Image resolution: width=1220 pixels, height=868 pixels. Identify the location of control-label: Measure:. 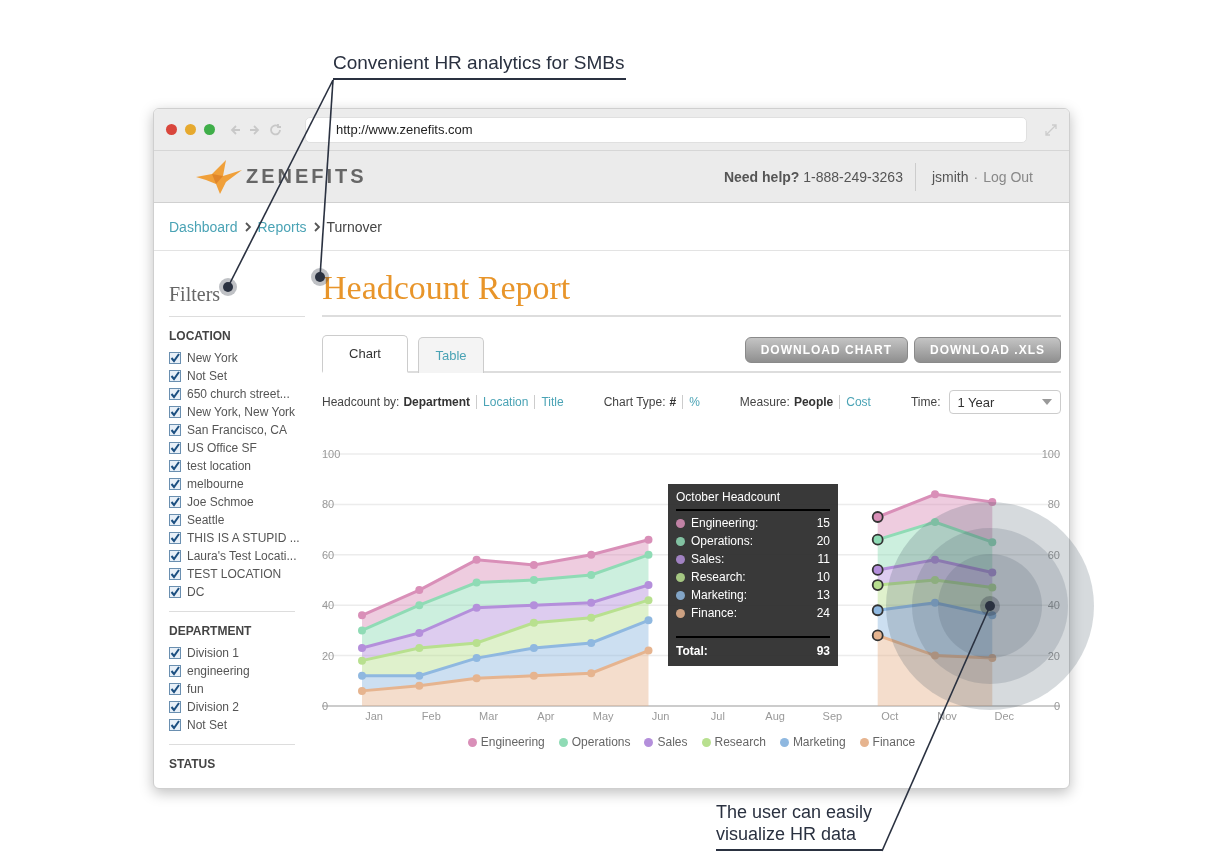
(764, 402).